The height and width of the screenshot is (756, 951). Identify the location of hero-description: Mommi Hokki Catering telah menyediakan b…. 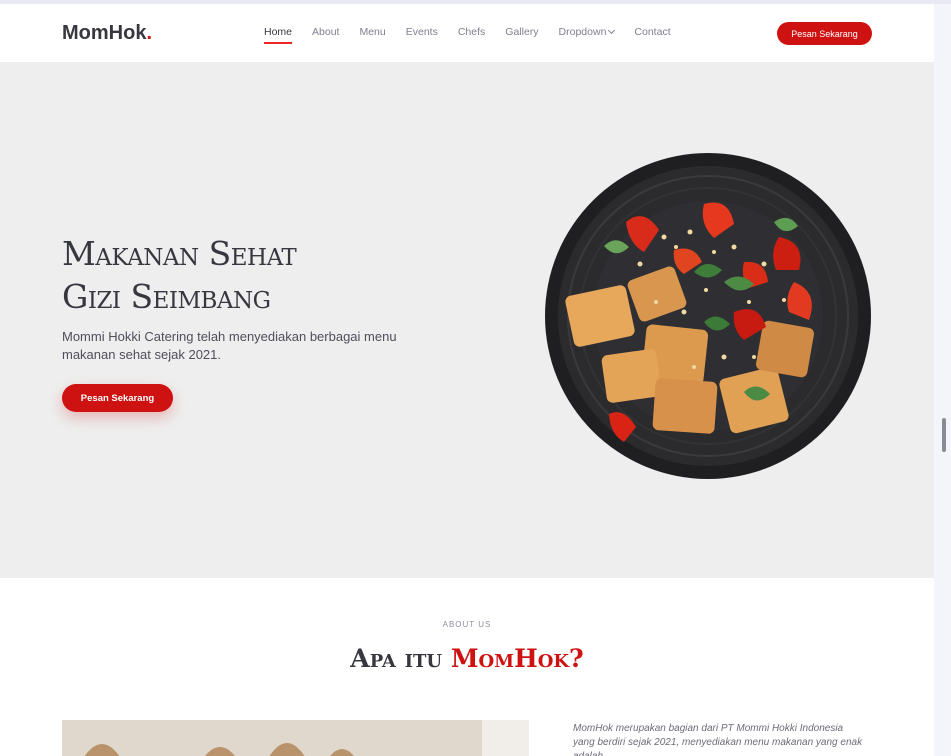
(229, 345).